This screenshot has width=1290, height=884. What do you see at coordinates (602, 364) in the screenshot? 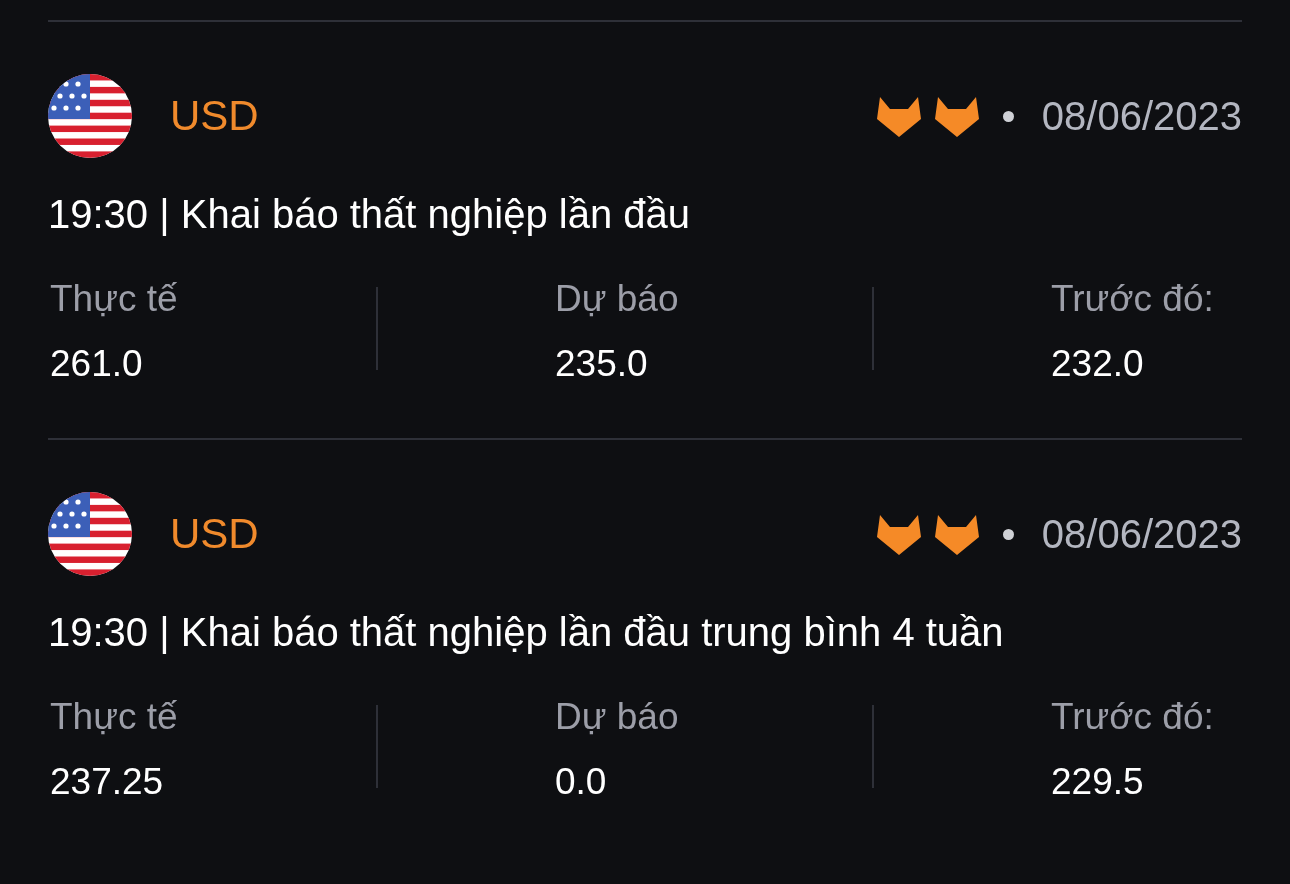
I see `stat-value: 235.0` at bounding box center [602, 364].